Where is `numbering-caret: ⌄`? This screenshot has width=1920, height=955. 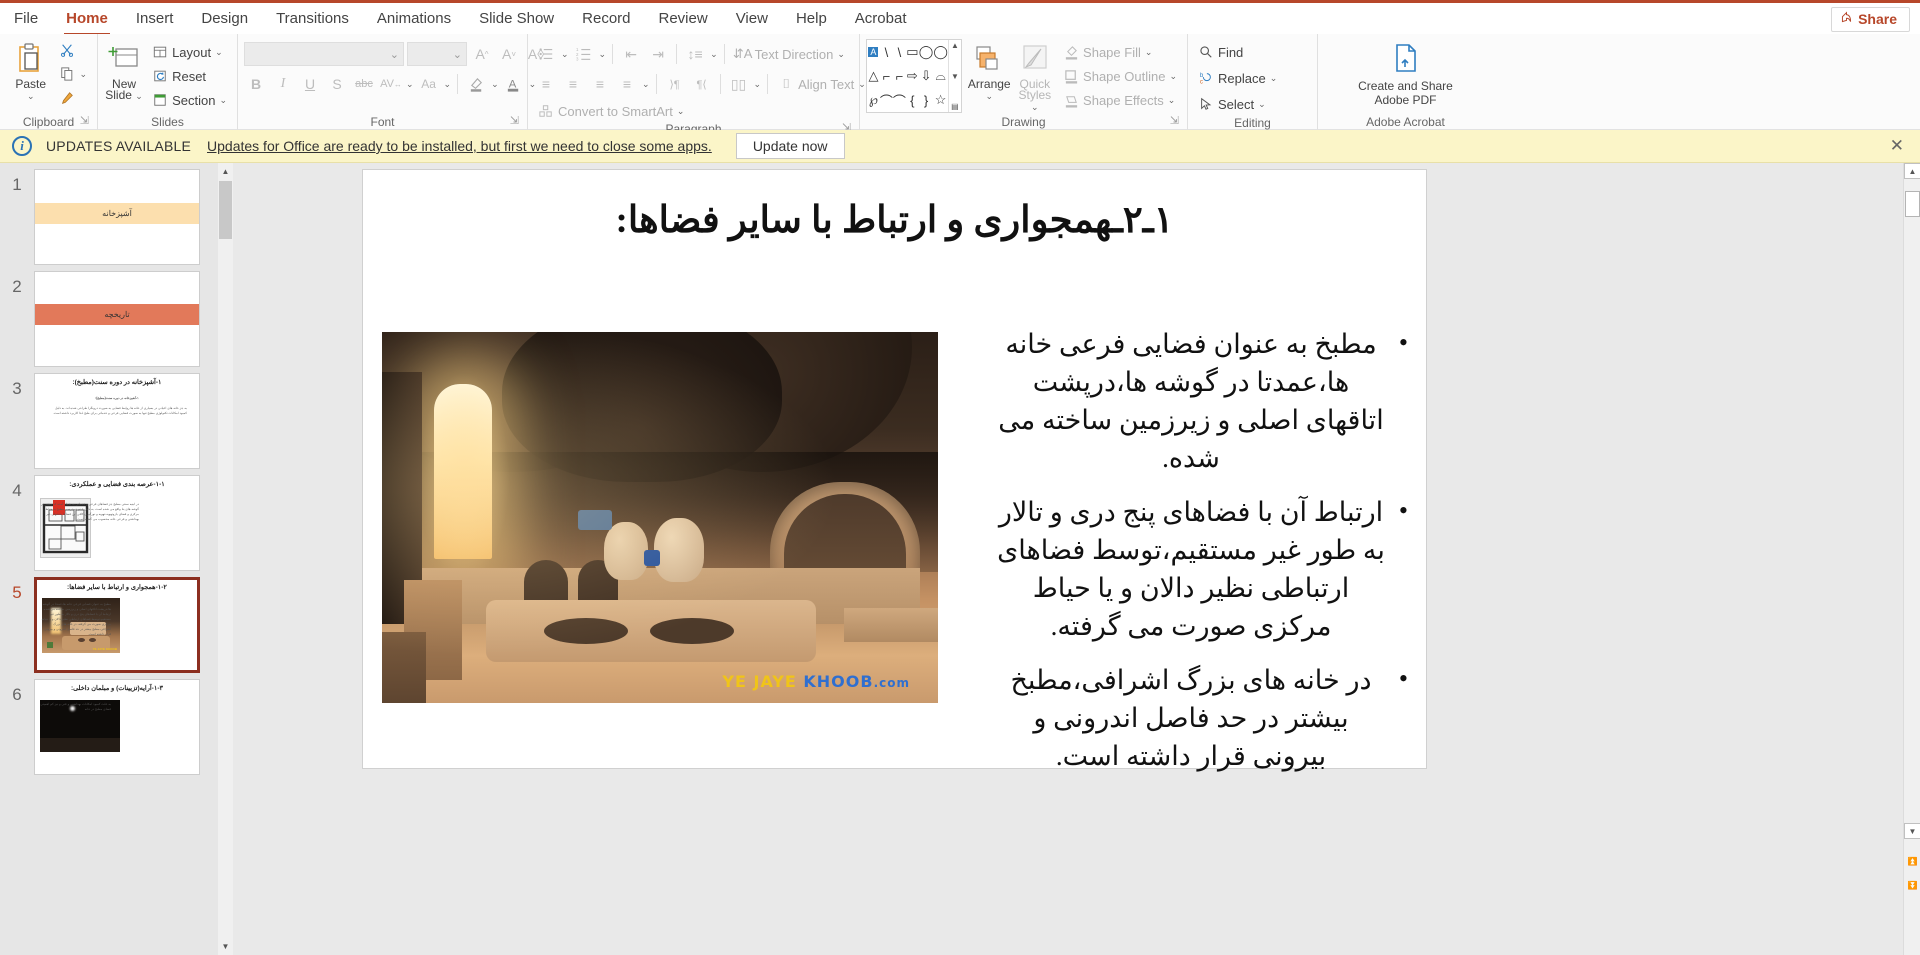
numbering-caret: ⌄ is located at coordinates (603, 54).